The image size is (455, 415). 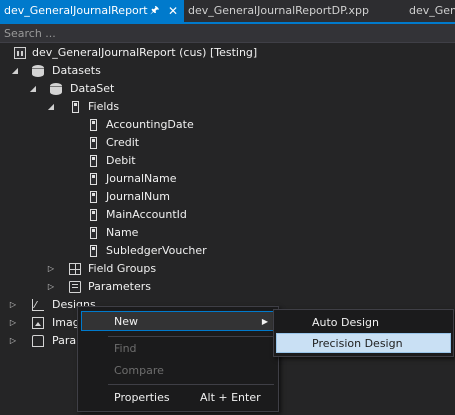 What do you see at coordinates (227, 143) in the screenshot?
I see `tree-node-field-credit: Credit` at bounding box center [227, 143].